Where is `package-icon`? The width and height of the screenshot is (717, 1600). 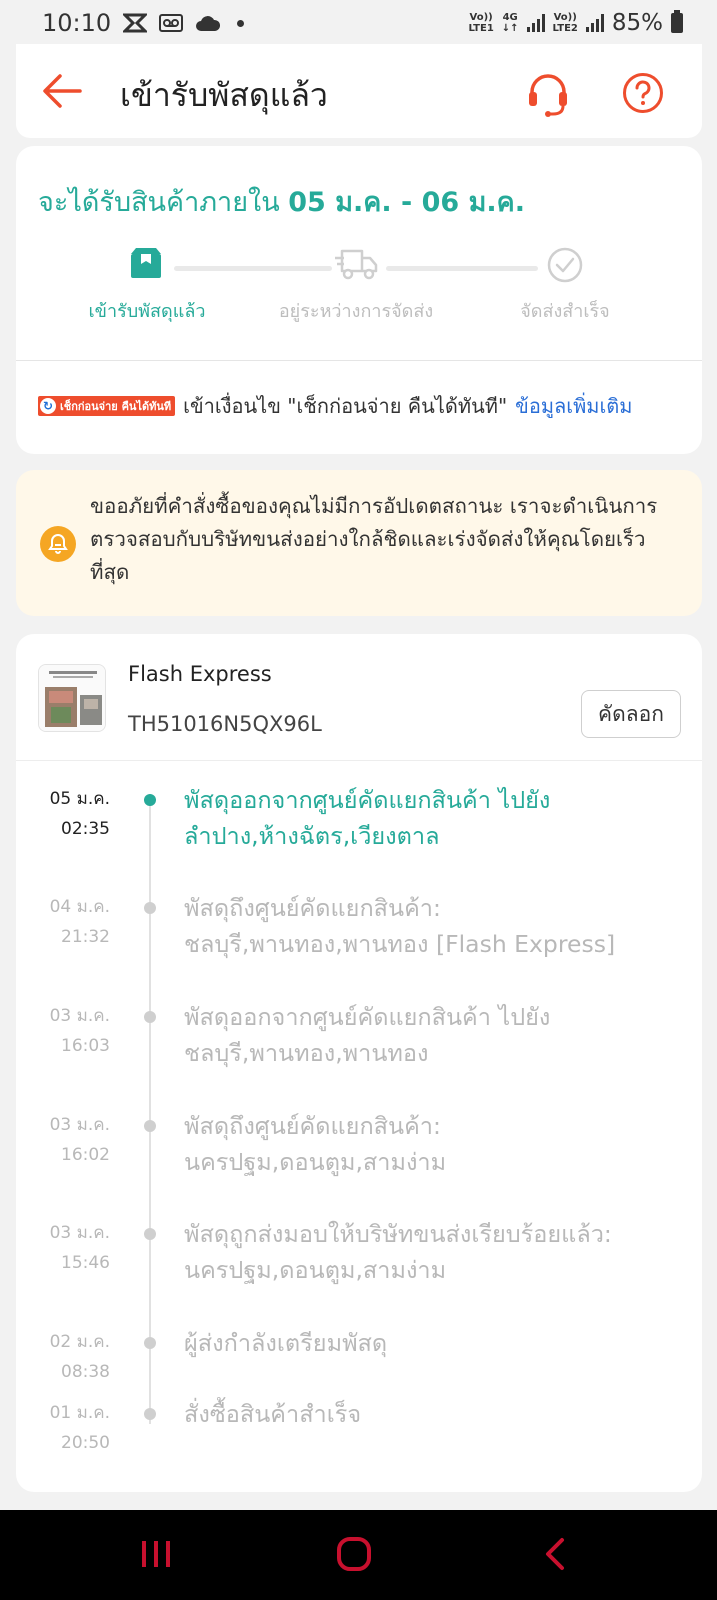 package-icon is located at coordinates (146, 263).